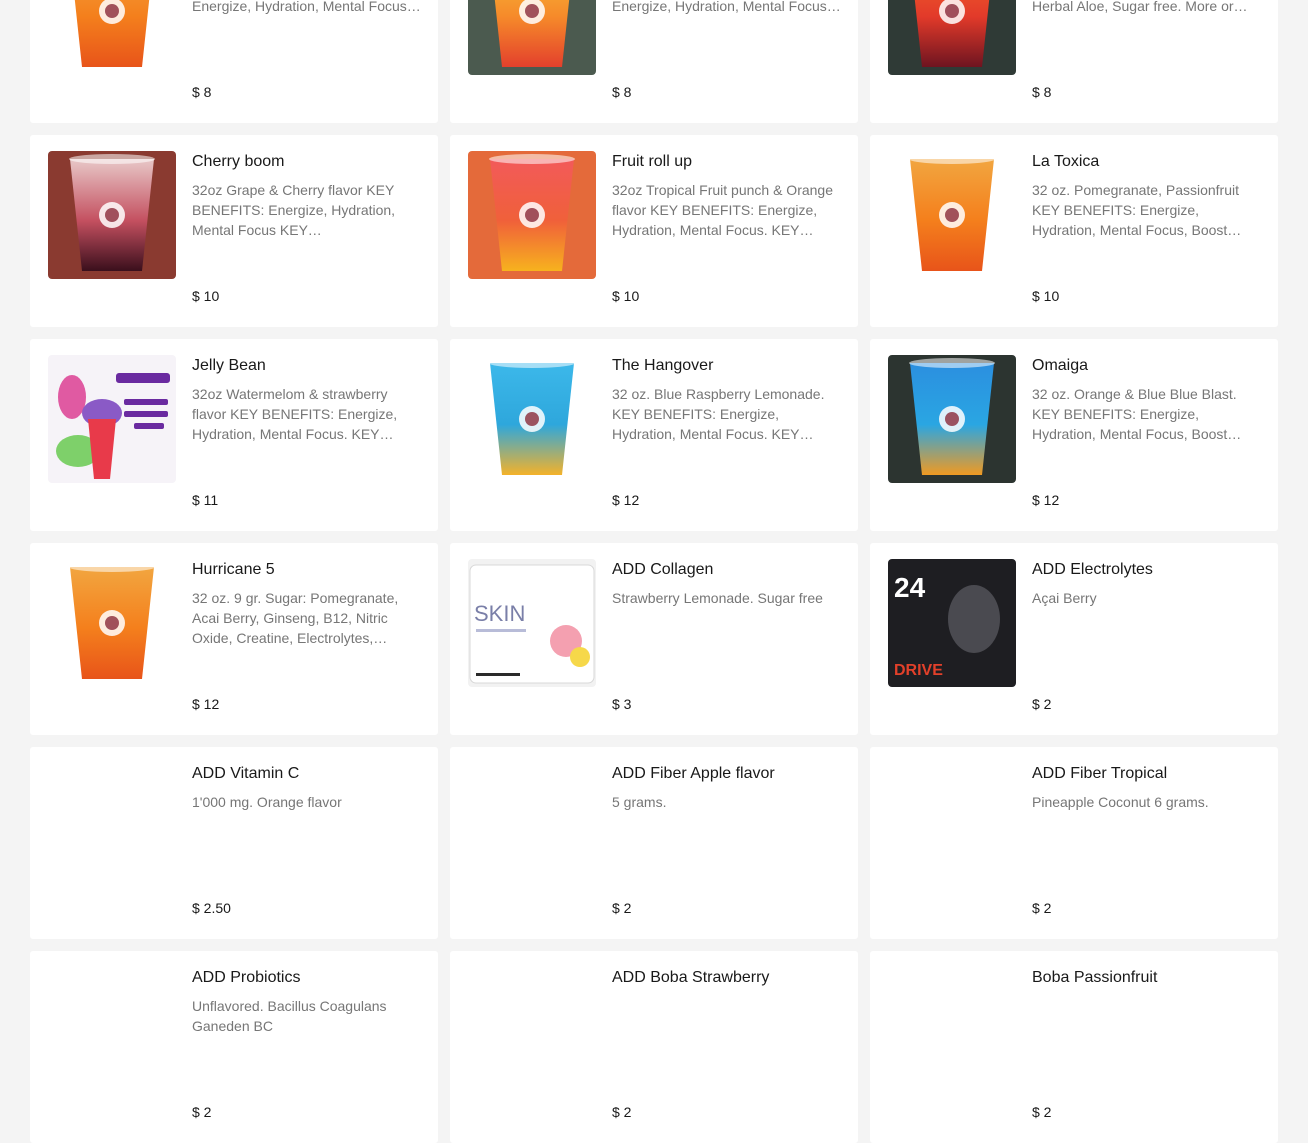  What do you see at coordinates (211, 908) in the screenshot?
I see `menu-item-price: $ 2.50` at bounding box center [211, 908].